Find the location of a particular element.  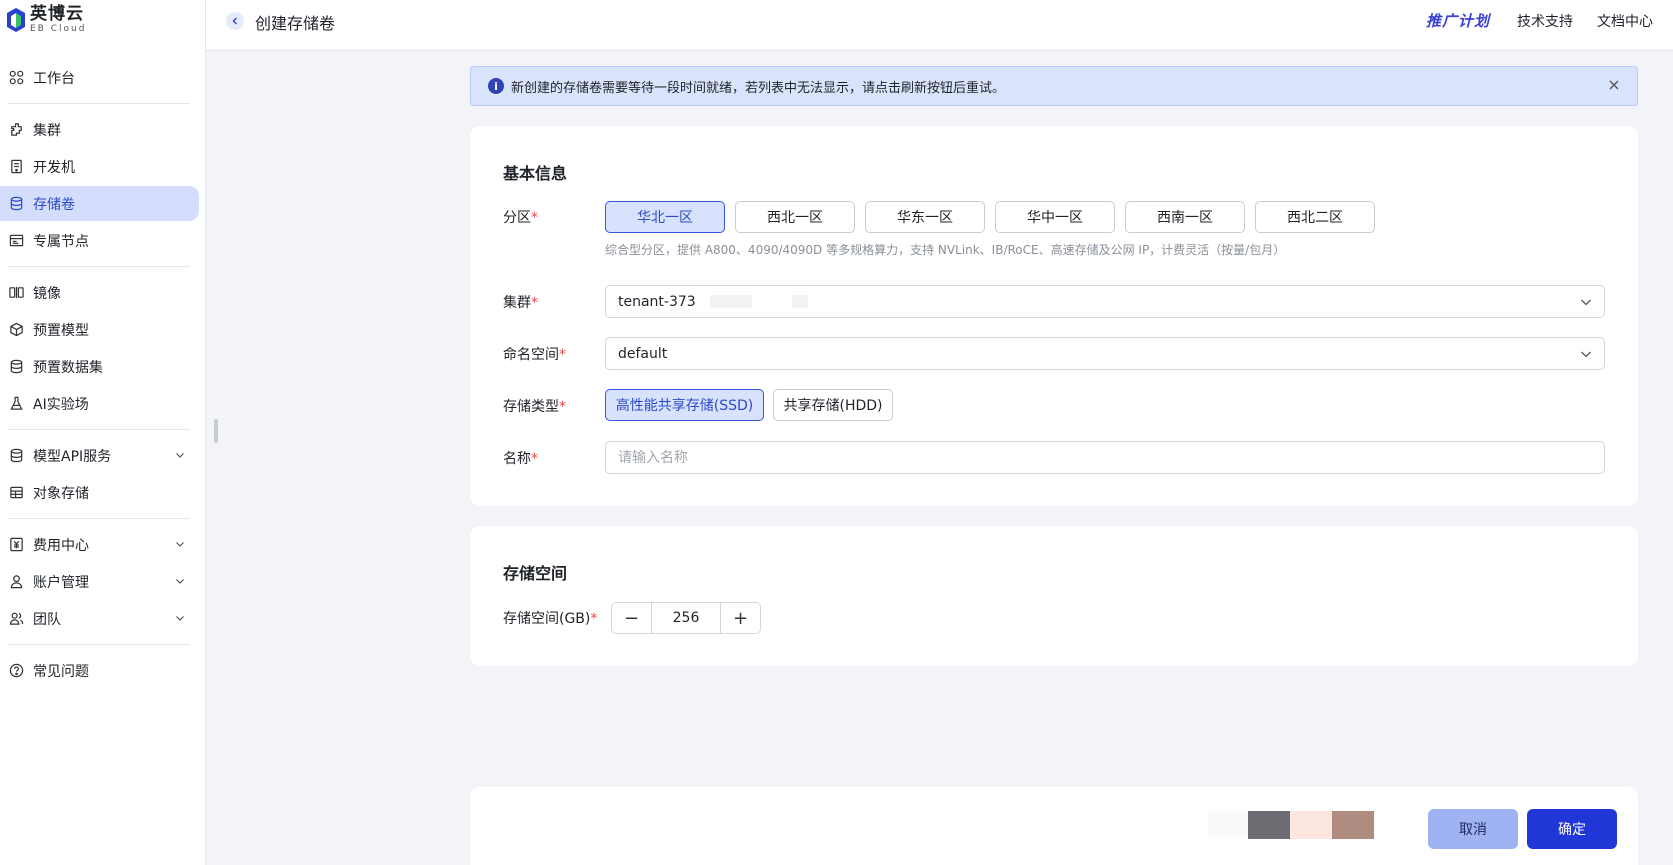

cluster-label: 集群* is located at coordinates (520, 302).